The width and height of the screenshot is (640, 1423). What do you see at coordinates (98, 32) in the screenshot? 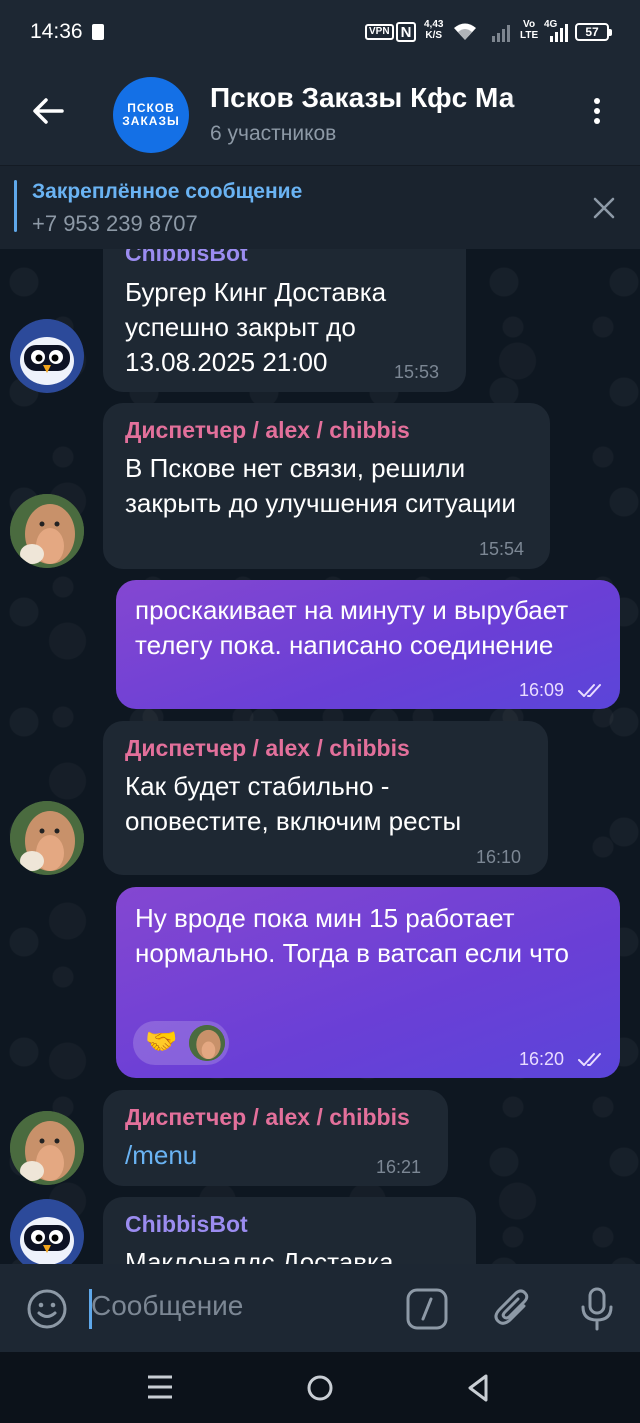
I see `sim-icon` at bounding box center [98, 32].